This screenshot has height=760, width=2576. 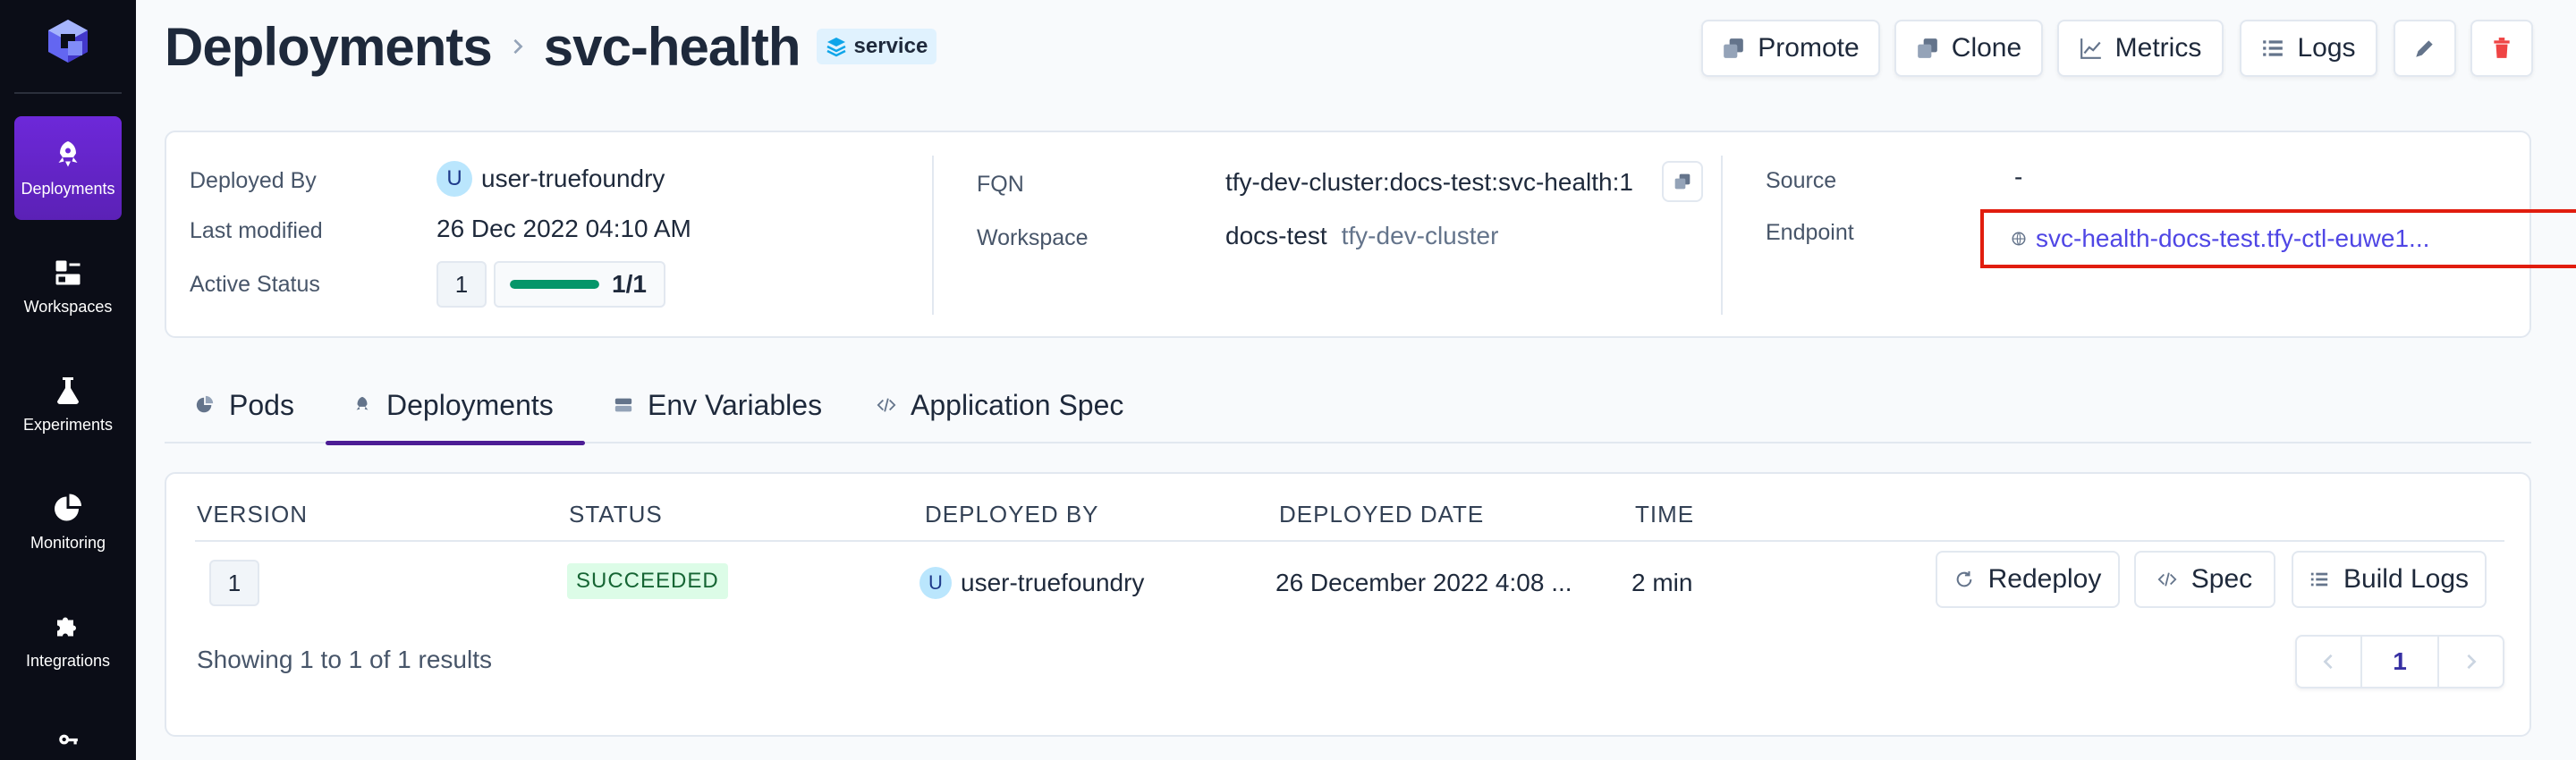 I want to click on active-status-label: Active Status, so click(x=255, y=284).